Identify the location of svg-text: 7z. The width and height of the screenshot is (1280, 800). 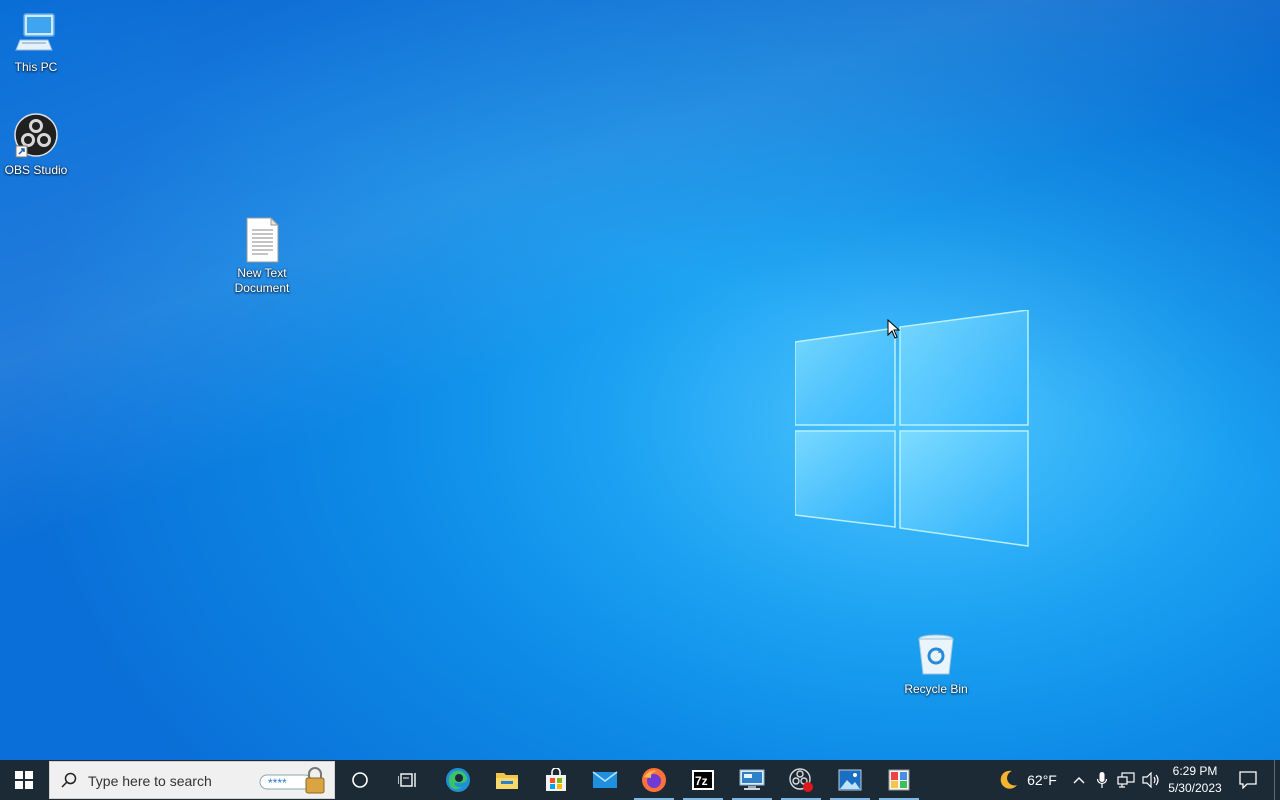
(701, 781).